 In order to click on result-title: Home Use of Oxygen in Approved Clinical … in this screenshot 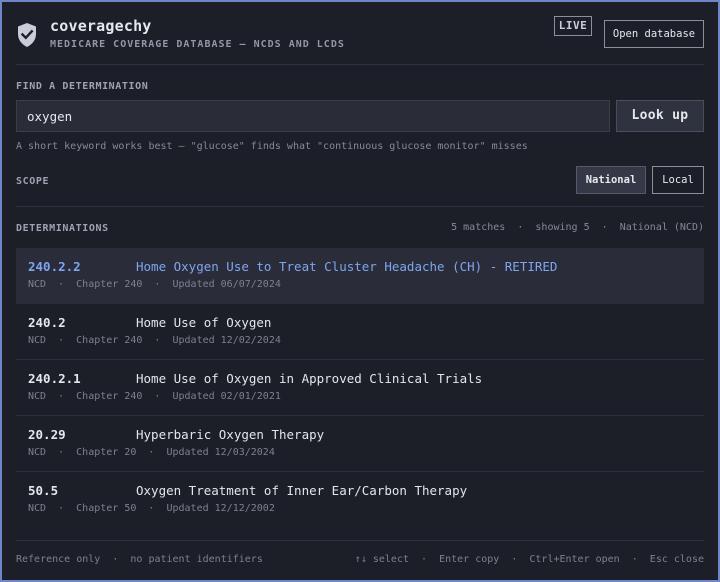, I will do `click(309, 378)`.